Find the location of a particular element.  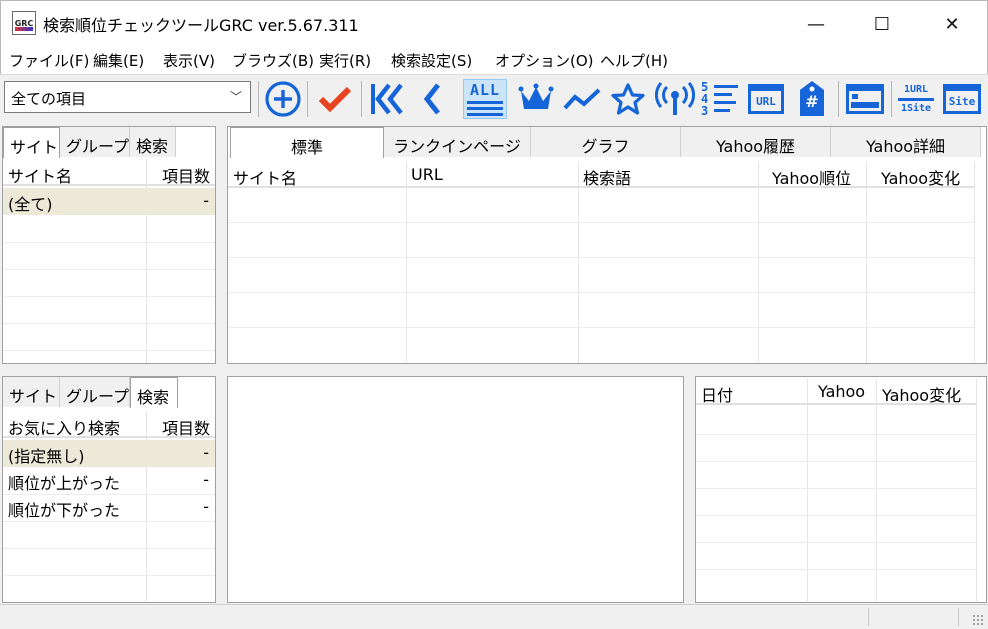

site-list-panel: サイト グループ 検索 サイト名 項目数 (全て) - is located at coordinates (109, 245).